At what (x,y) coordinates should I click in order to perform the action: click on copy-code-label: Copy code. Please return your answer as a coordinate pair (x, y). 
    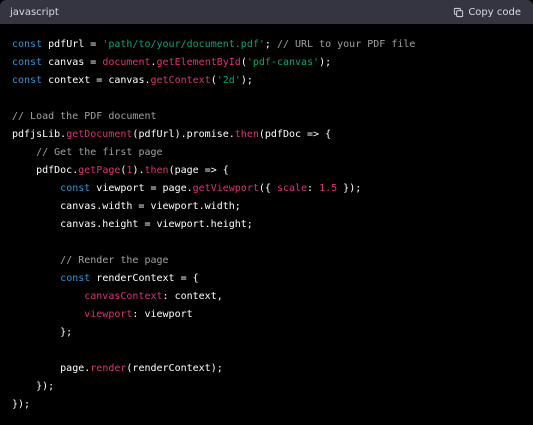
    Looking at the image, I should click on (494, 12).